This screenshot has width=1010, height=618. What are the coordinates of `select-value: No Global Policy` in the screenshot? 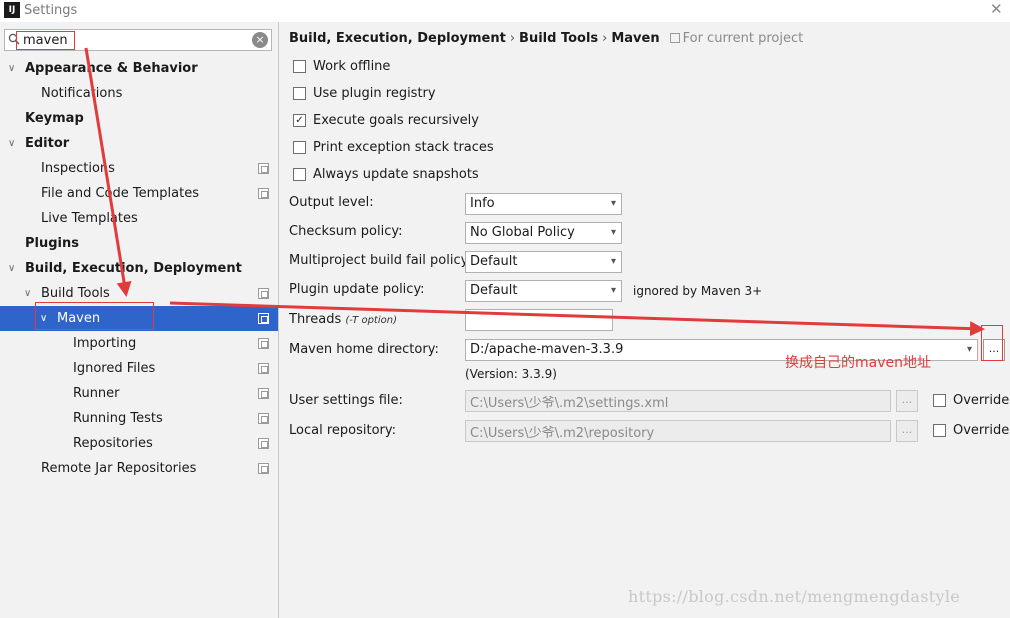 It's located at (522, 232).